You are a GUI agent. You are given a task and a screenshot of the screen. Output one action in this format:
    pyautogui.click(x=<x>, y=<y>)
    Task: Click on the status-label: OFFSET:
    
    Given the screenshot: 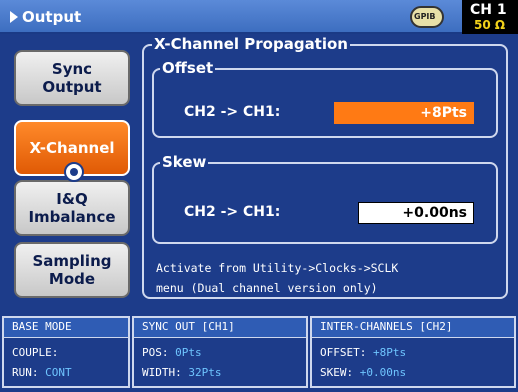 What is the action you would take?
    pyautogui.click(x=343, y=352)
    